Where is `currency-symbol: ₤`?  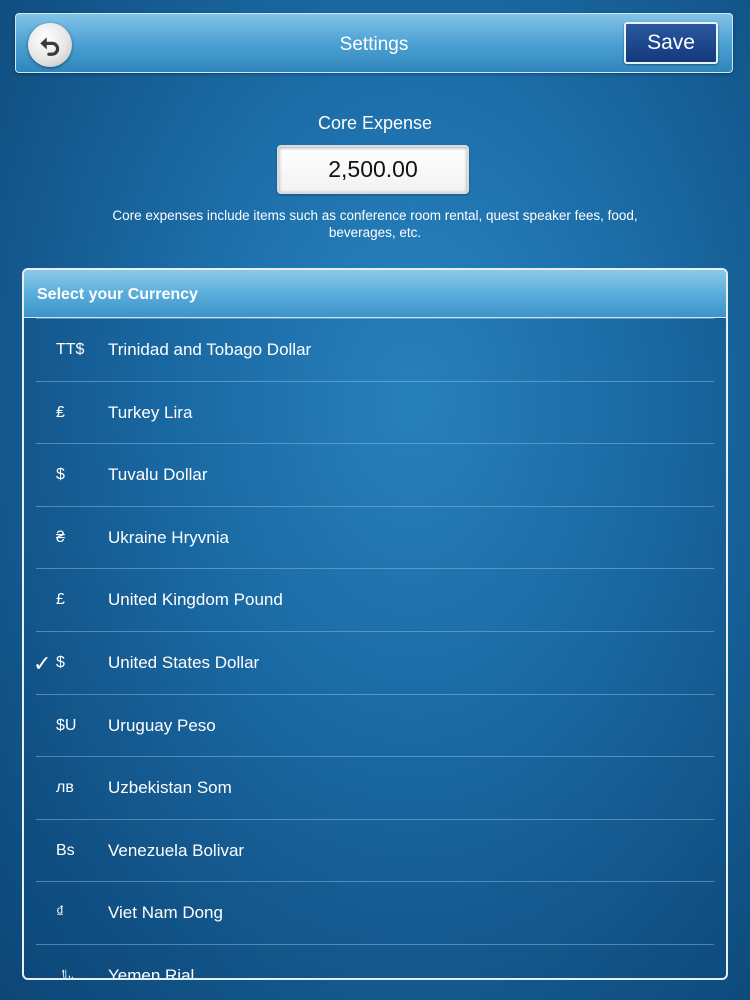
currency-symbol: ₤ is located at coordinates (60, 412).